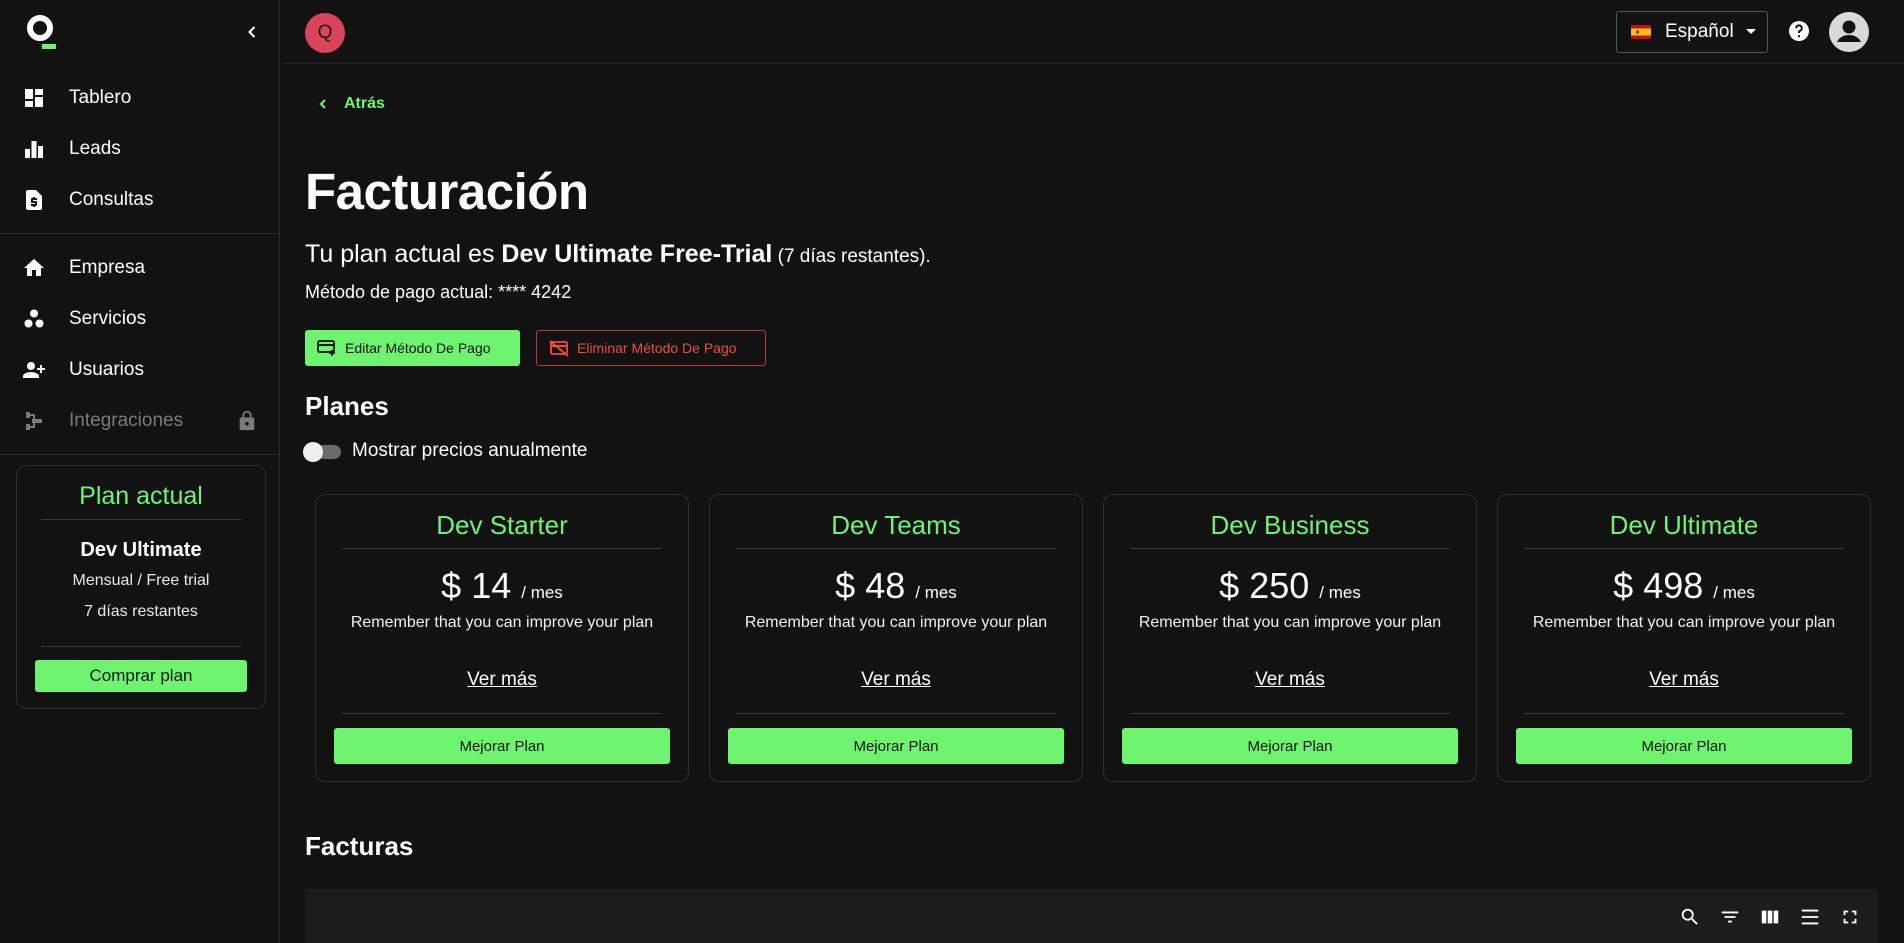 The width and height of the screenshot is (1904, 943). I want to click on sidebar-item-label: Integraciones, so click(126, 420).